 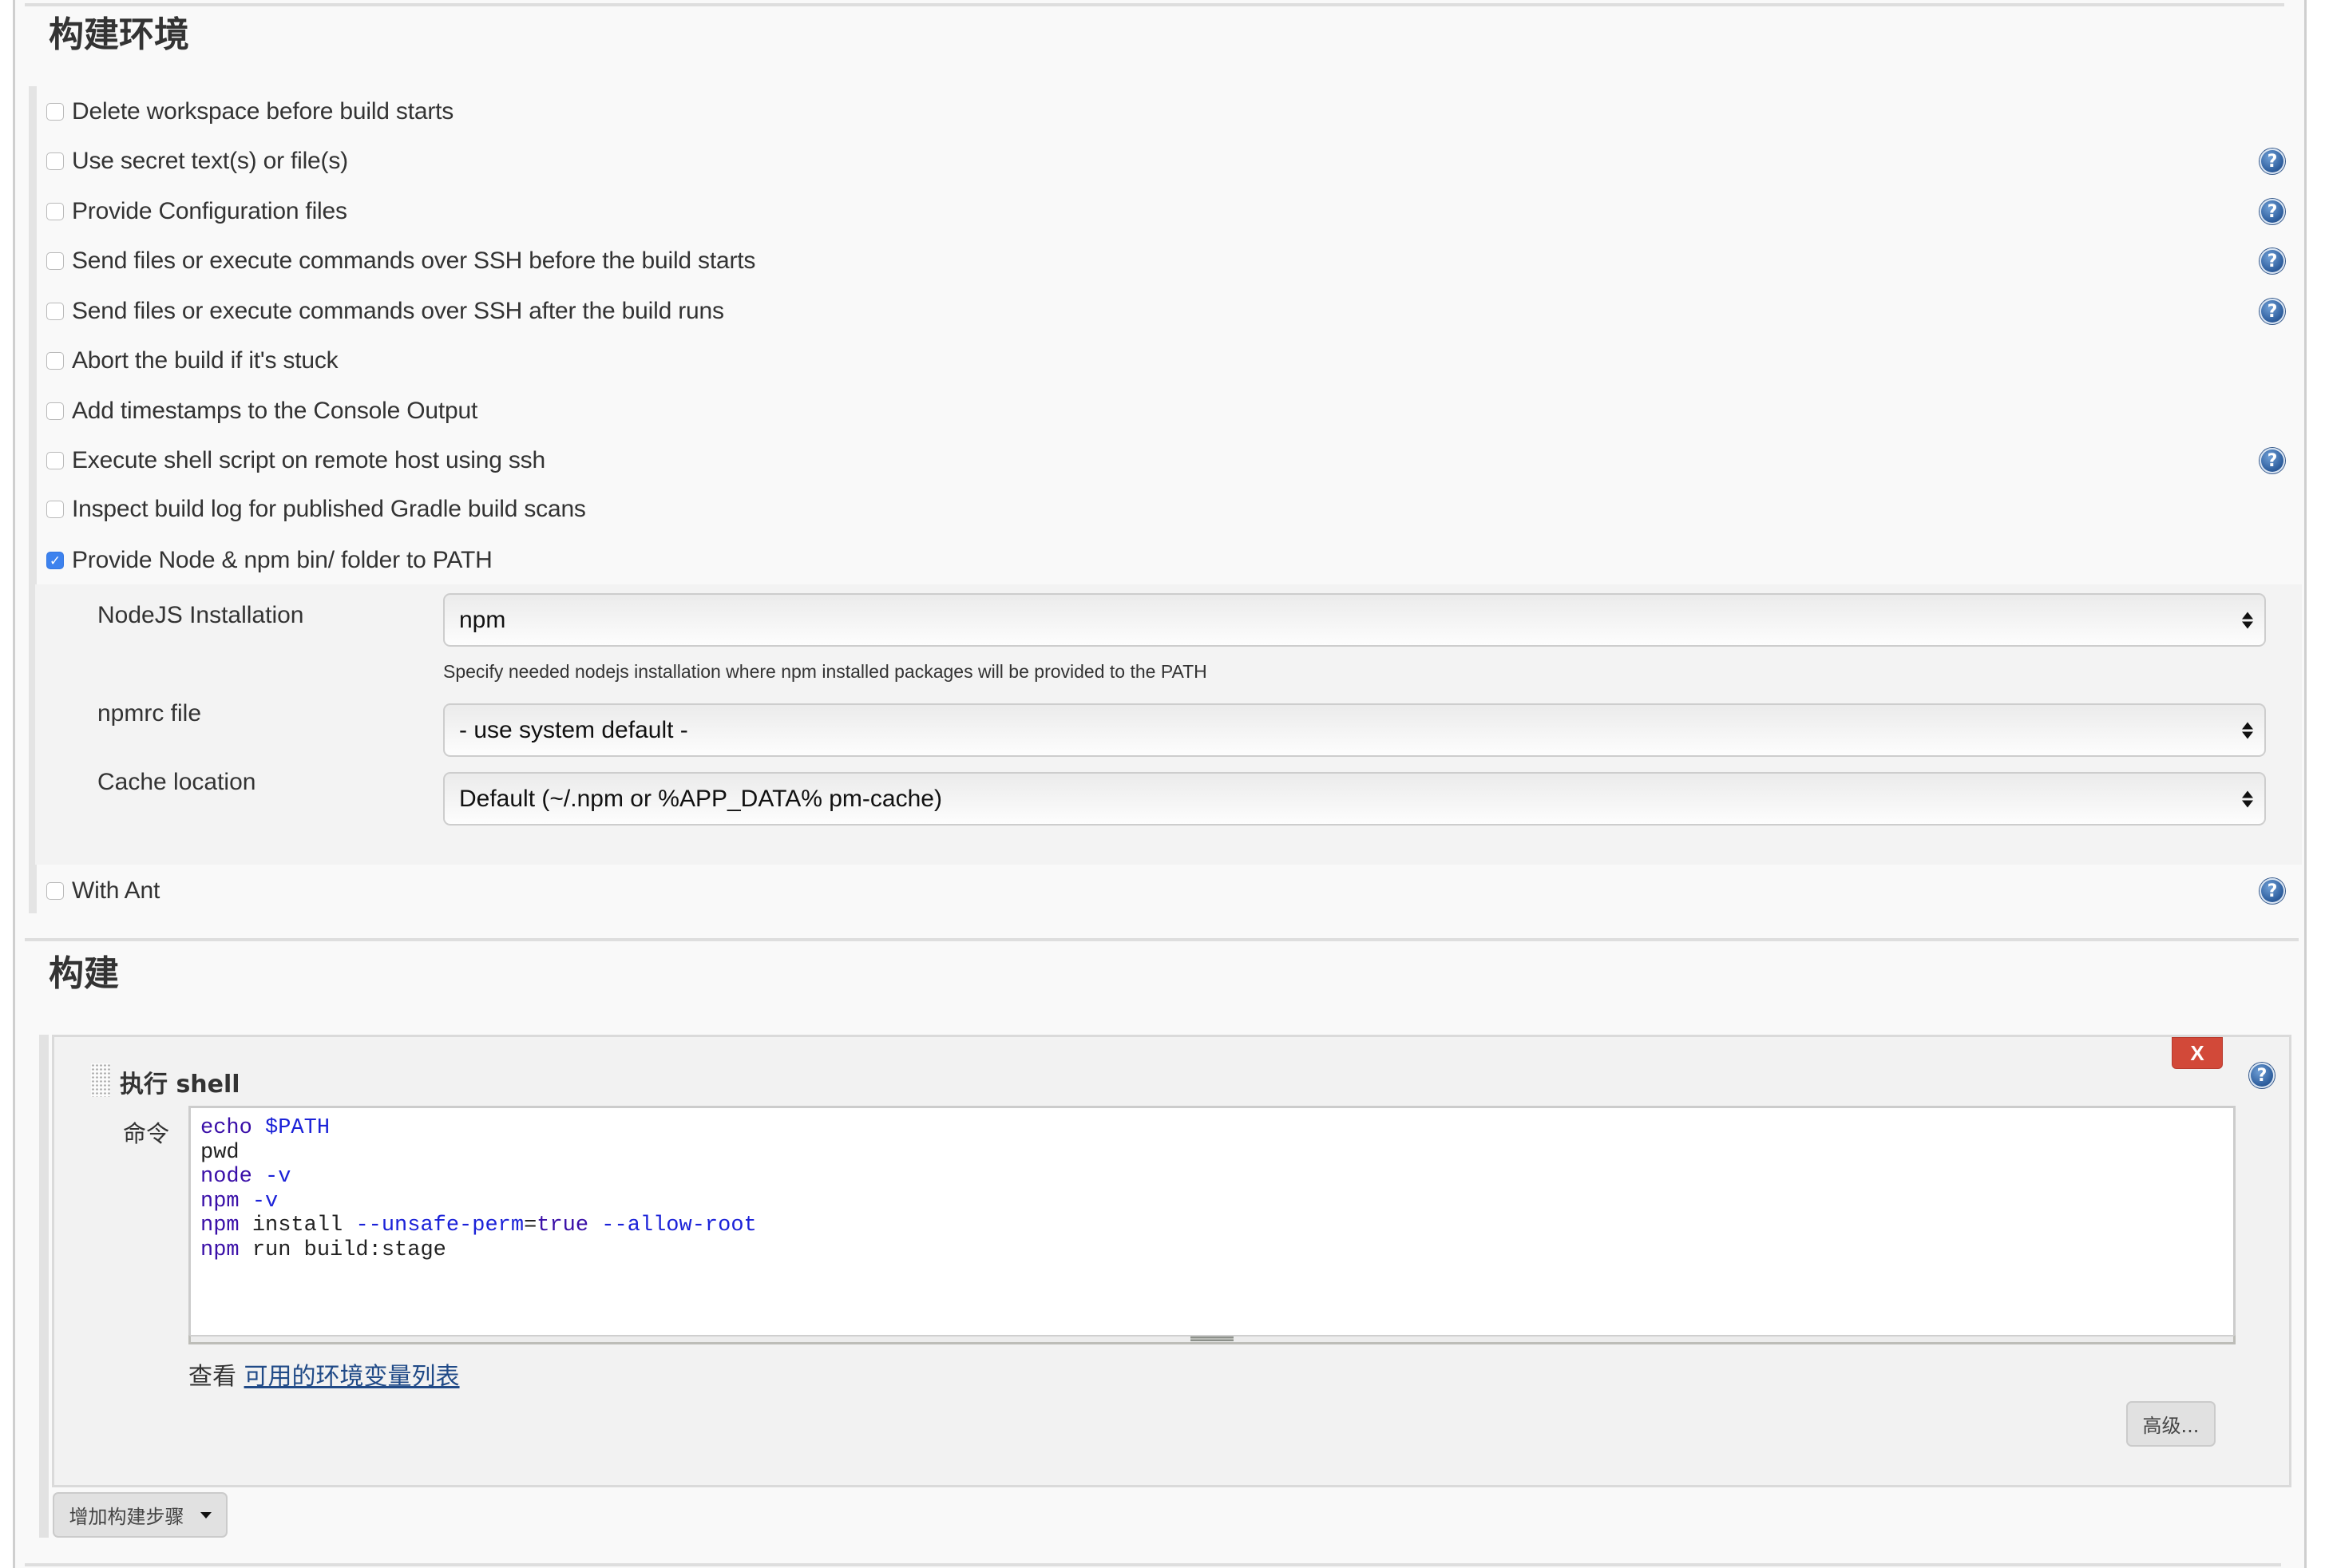 I want to click on nodejs-installation-label: NodeJS Installation, so click(x=201, y=615).